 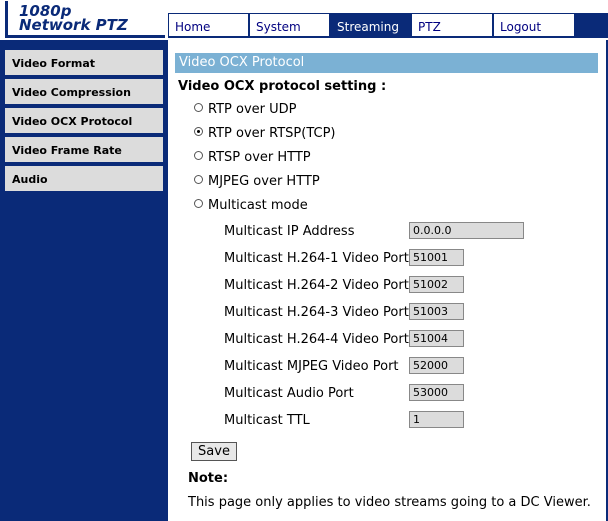 I want to click on audio-port-input, so click(x=436, y=392).